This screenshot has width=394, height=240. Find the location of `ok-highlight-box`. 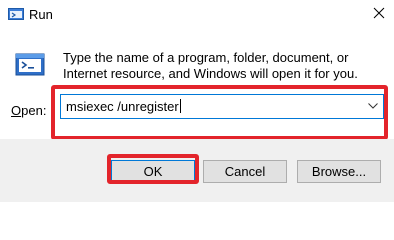

ok-highlight-box is located at coordinates (153, 169).